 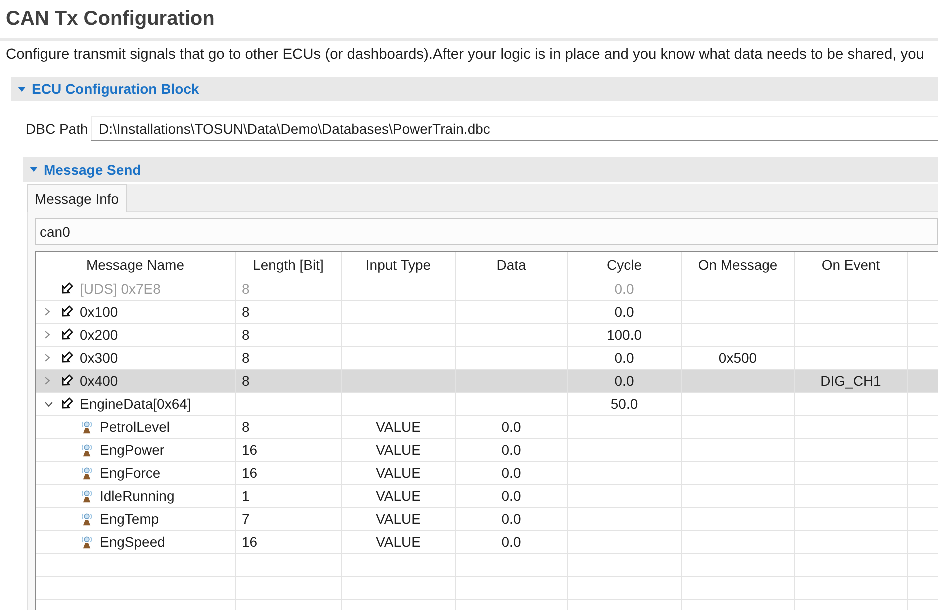 What do you see at coordinates (135, 265) in the screenshot?
I see `column-header: Message Name` at bounding box center [135, 265].